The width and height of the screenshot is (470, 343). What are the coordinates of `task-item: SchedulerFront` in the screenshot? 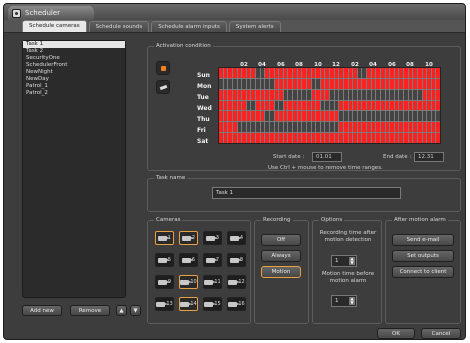 It's located at (74, 65).